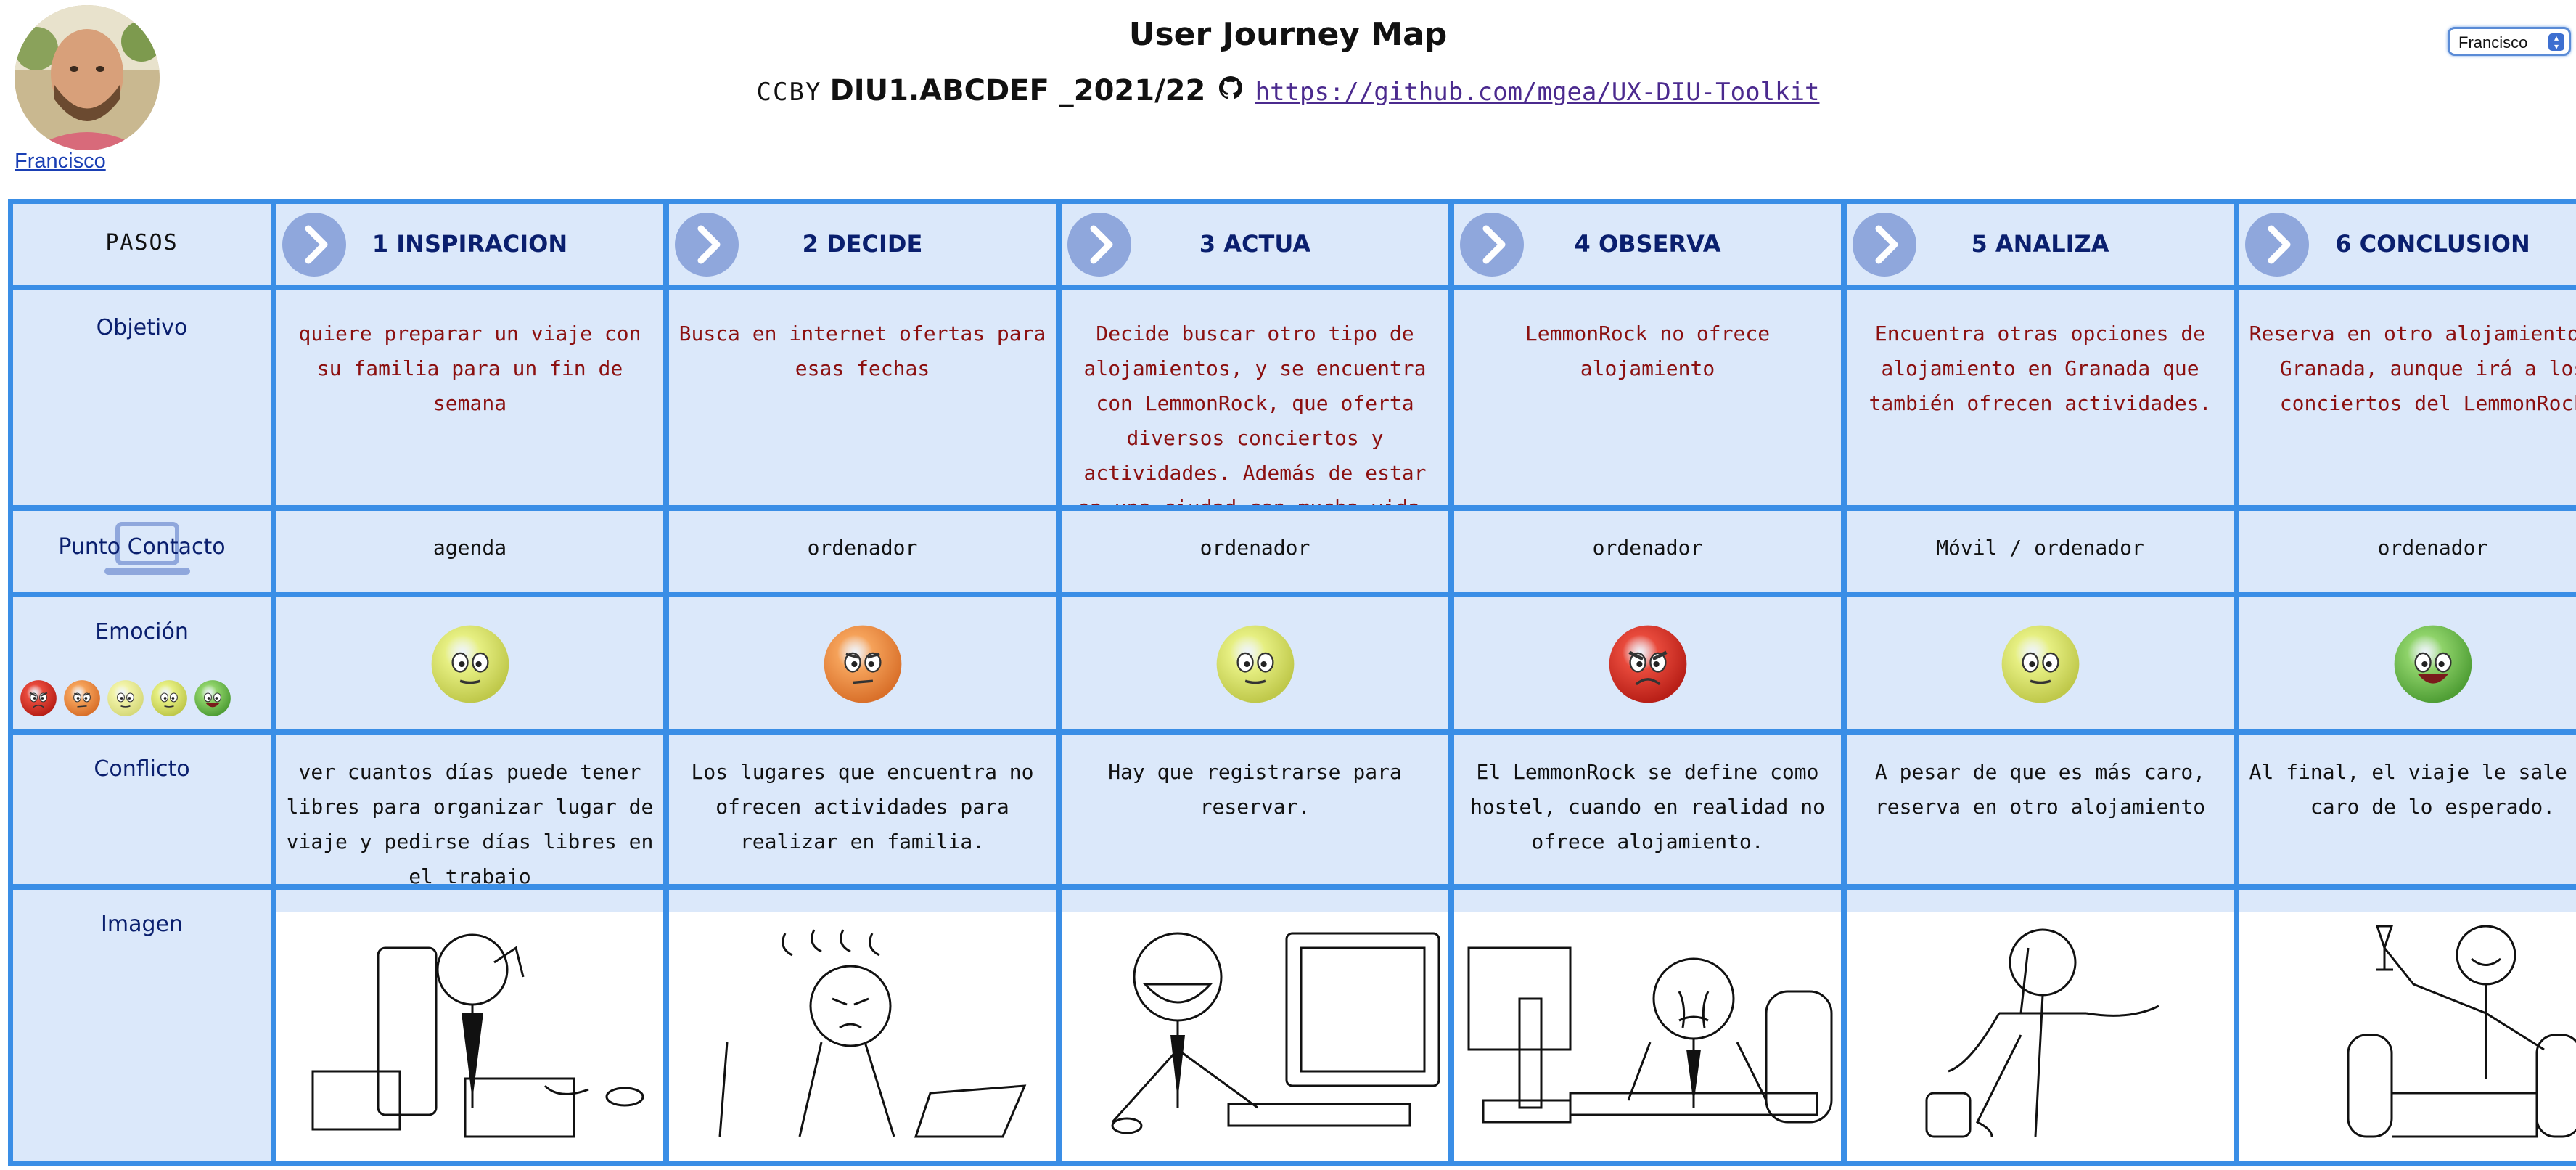 The height and width of the screenshot is (1170, 2576). What do you see at coordinates (142, 327) in the screenshot?
I see `objetivo-label: Objetivo` at bounding box center [142, 327].